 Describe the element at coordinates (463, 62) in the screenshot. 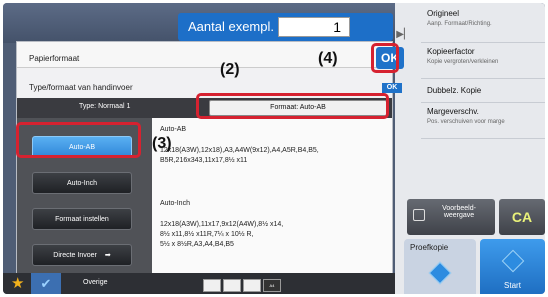

I see `menu-item-sub: Kopie vergroten/verkleinen` at that location.